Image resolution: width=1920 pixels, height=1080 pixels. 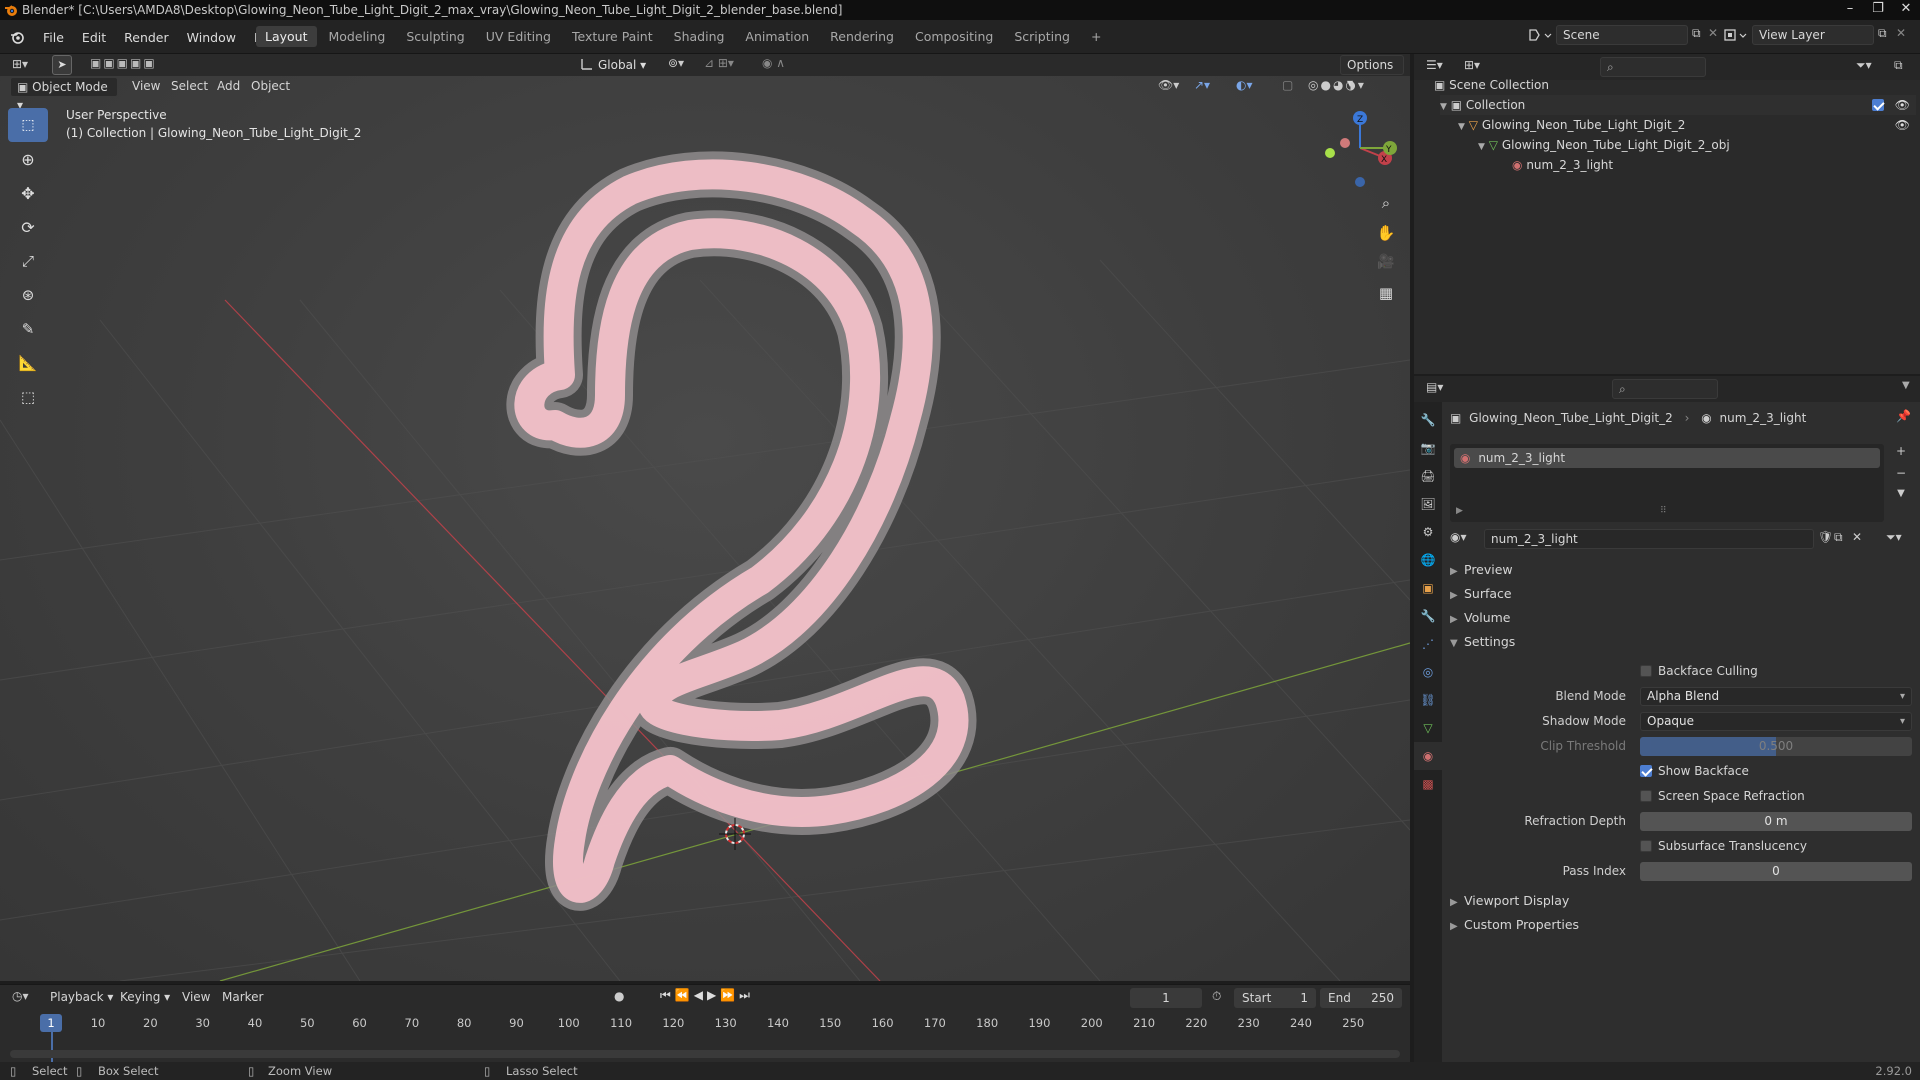 I want to click on resize-handle-icon: ⠿, so click(x=1663, y=511).